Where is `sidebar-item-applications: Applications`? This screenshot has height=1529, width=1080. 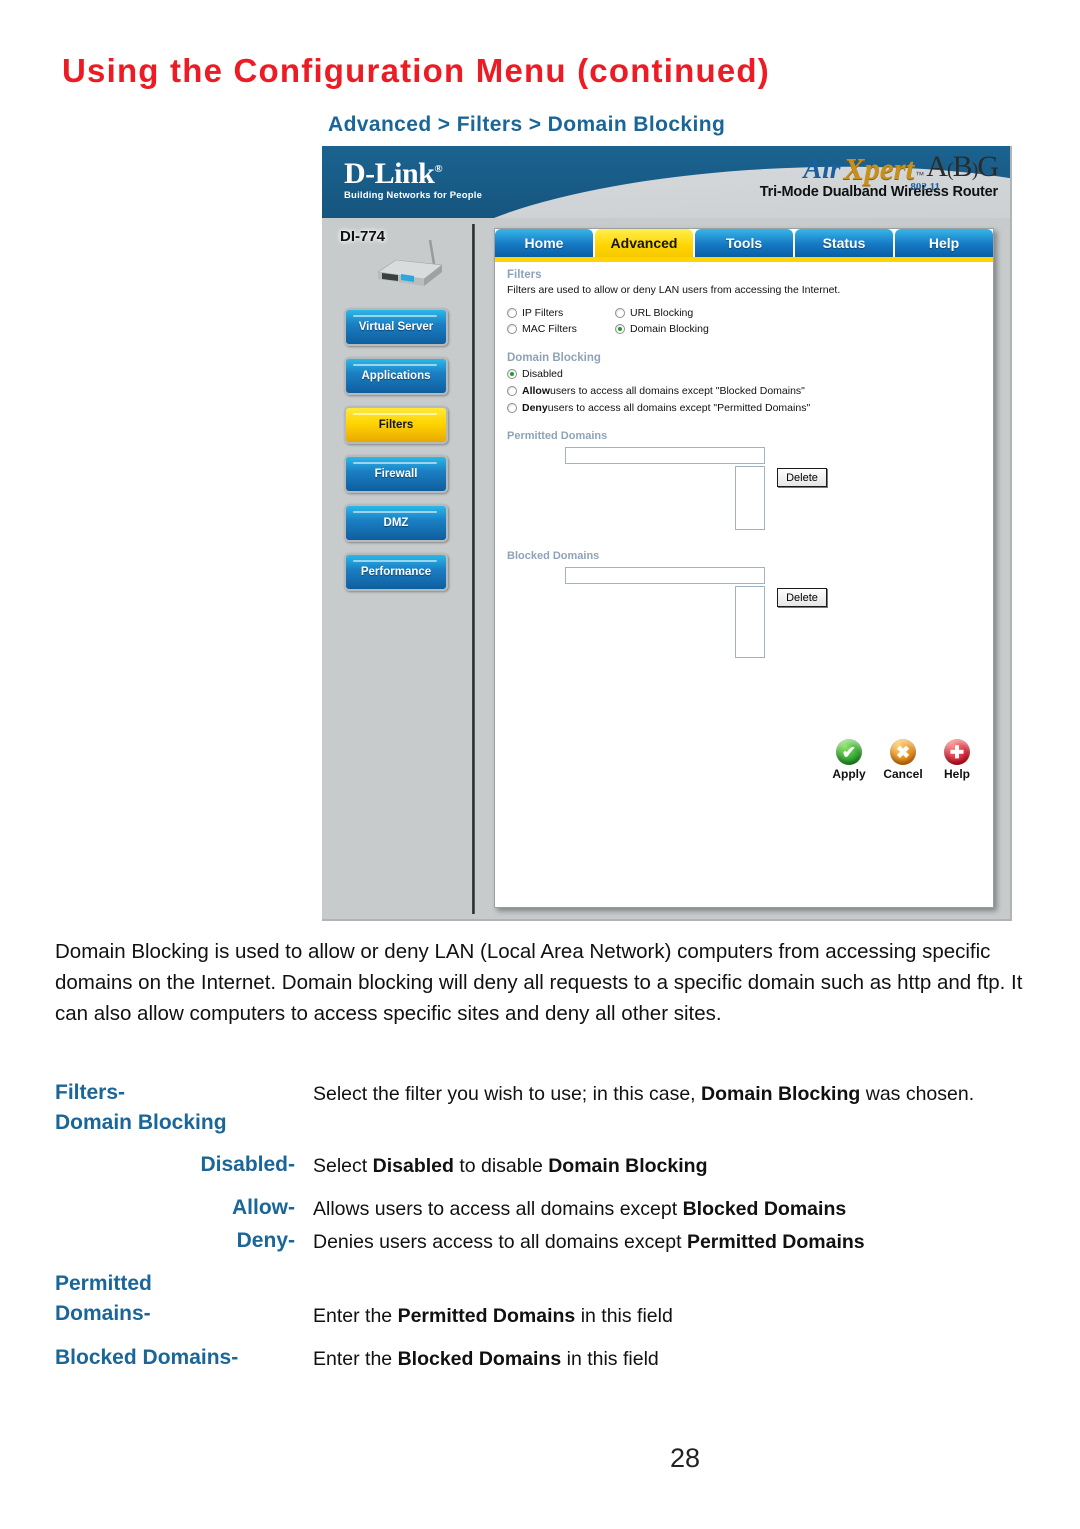
sidebar-item-applications: Applications is located at coordinates (396, 376).